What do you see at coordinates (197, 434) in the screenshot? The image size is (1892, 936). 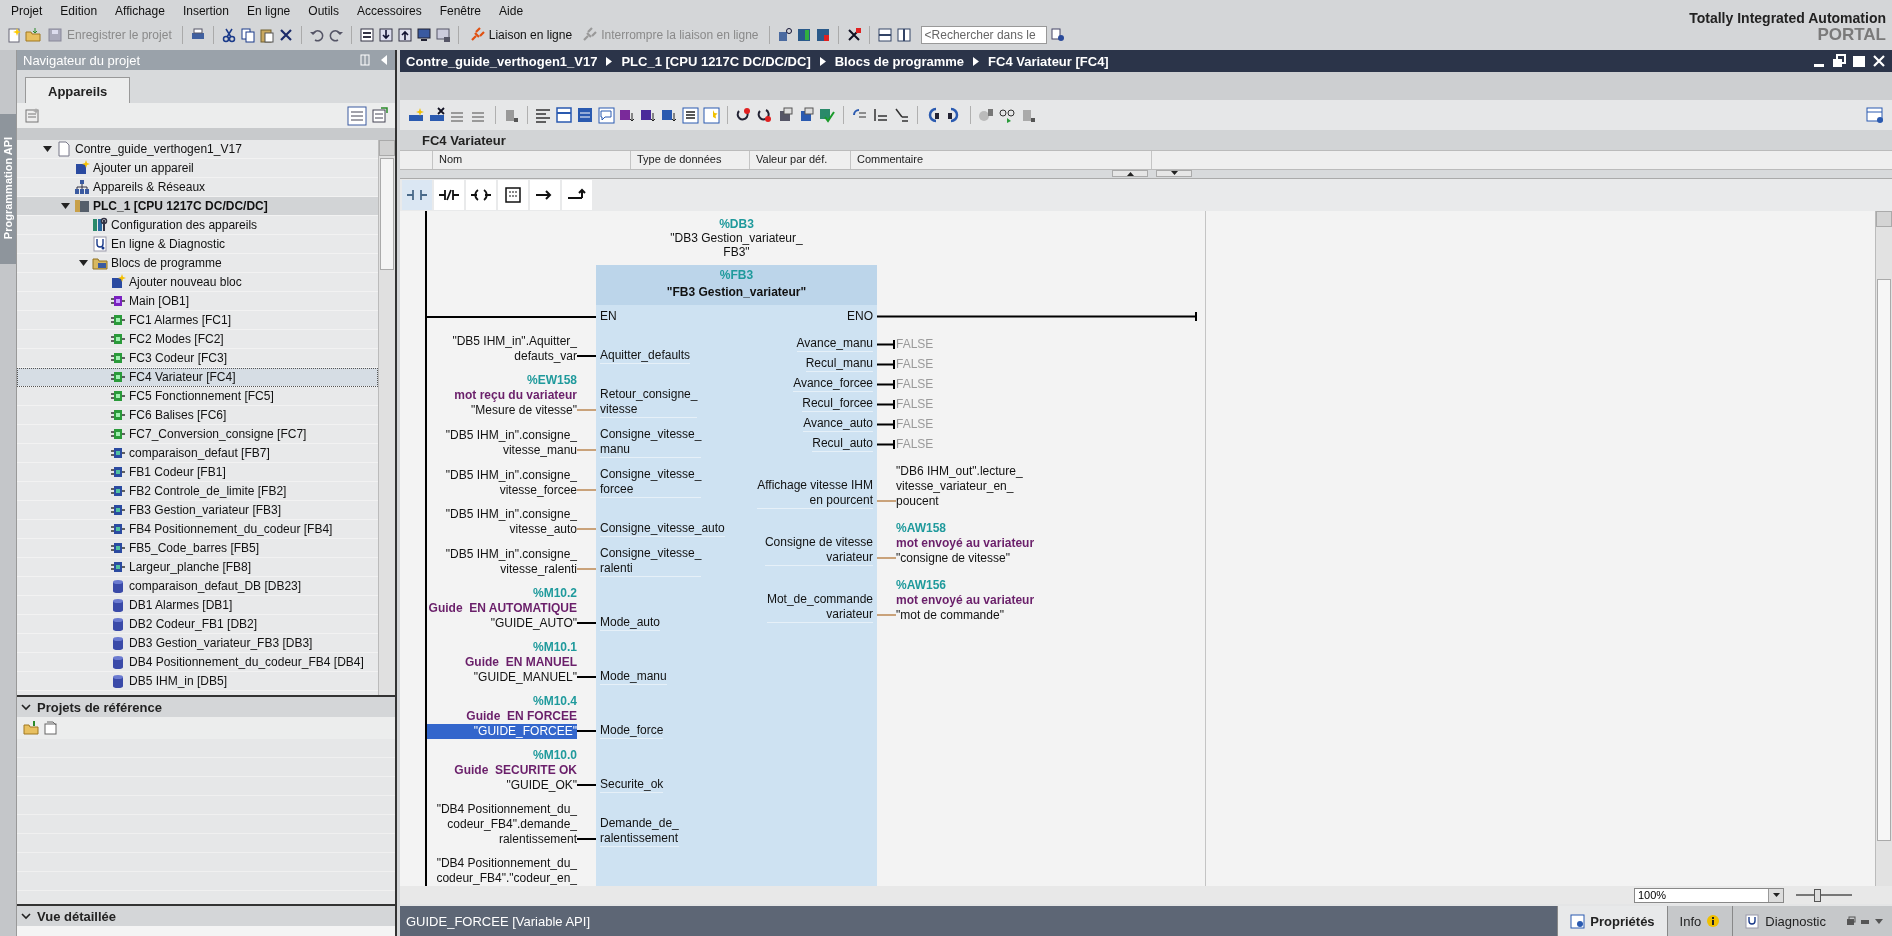 I see `tree-item: FC7_Conversion_consigne [FC7]` at bounding box center [197, 434].